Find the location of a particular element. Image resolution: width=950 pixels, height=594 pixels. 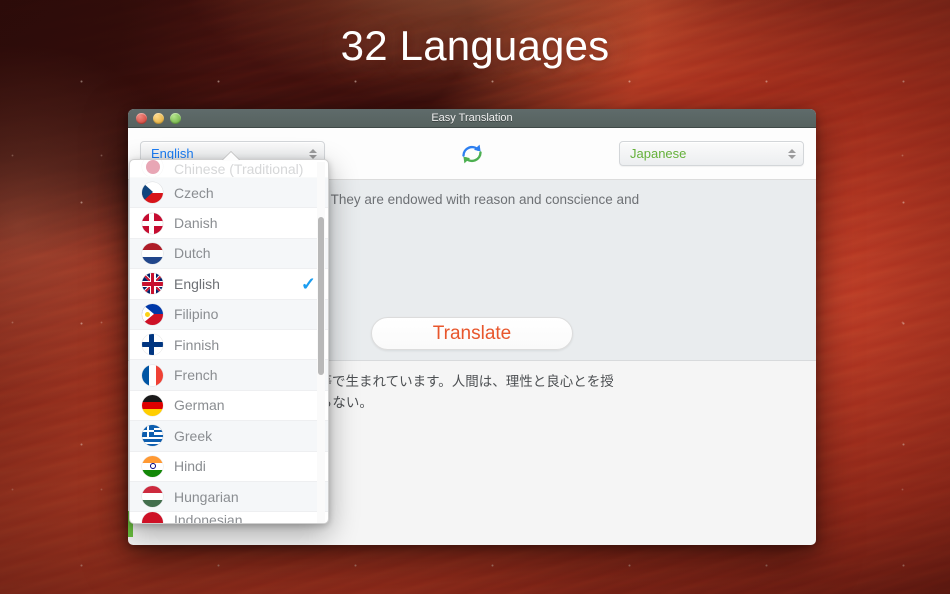

language-menu-item-indonesian: Indonesian is located at coordinates (229, 518).